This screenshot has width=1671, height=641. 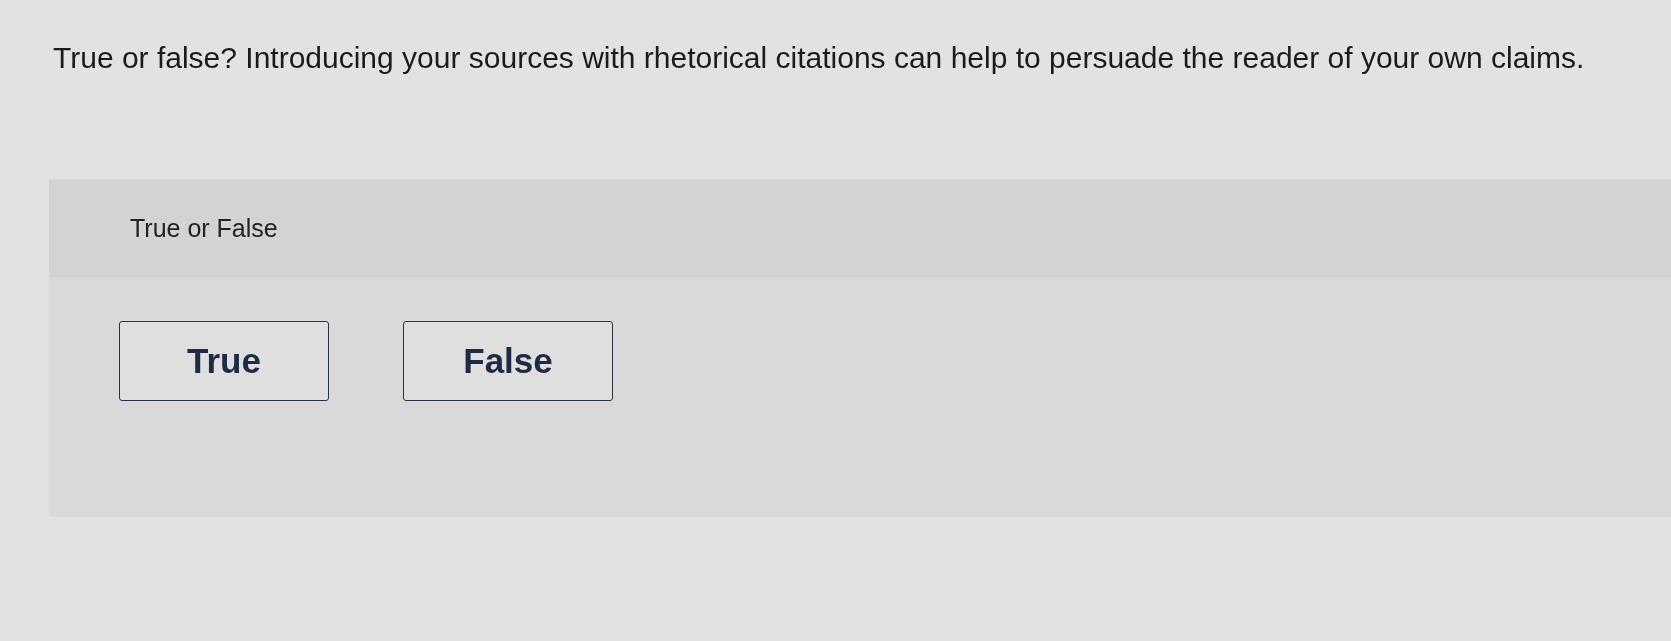 What do you see at coordinates (508, 361) in the screenshot?
I see `answer-option-button: False` at bounding box center [508, 361].